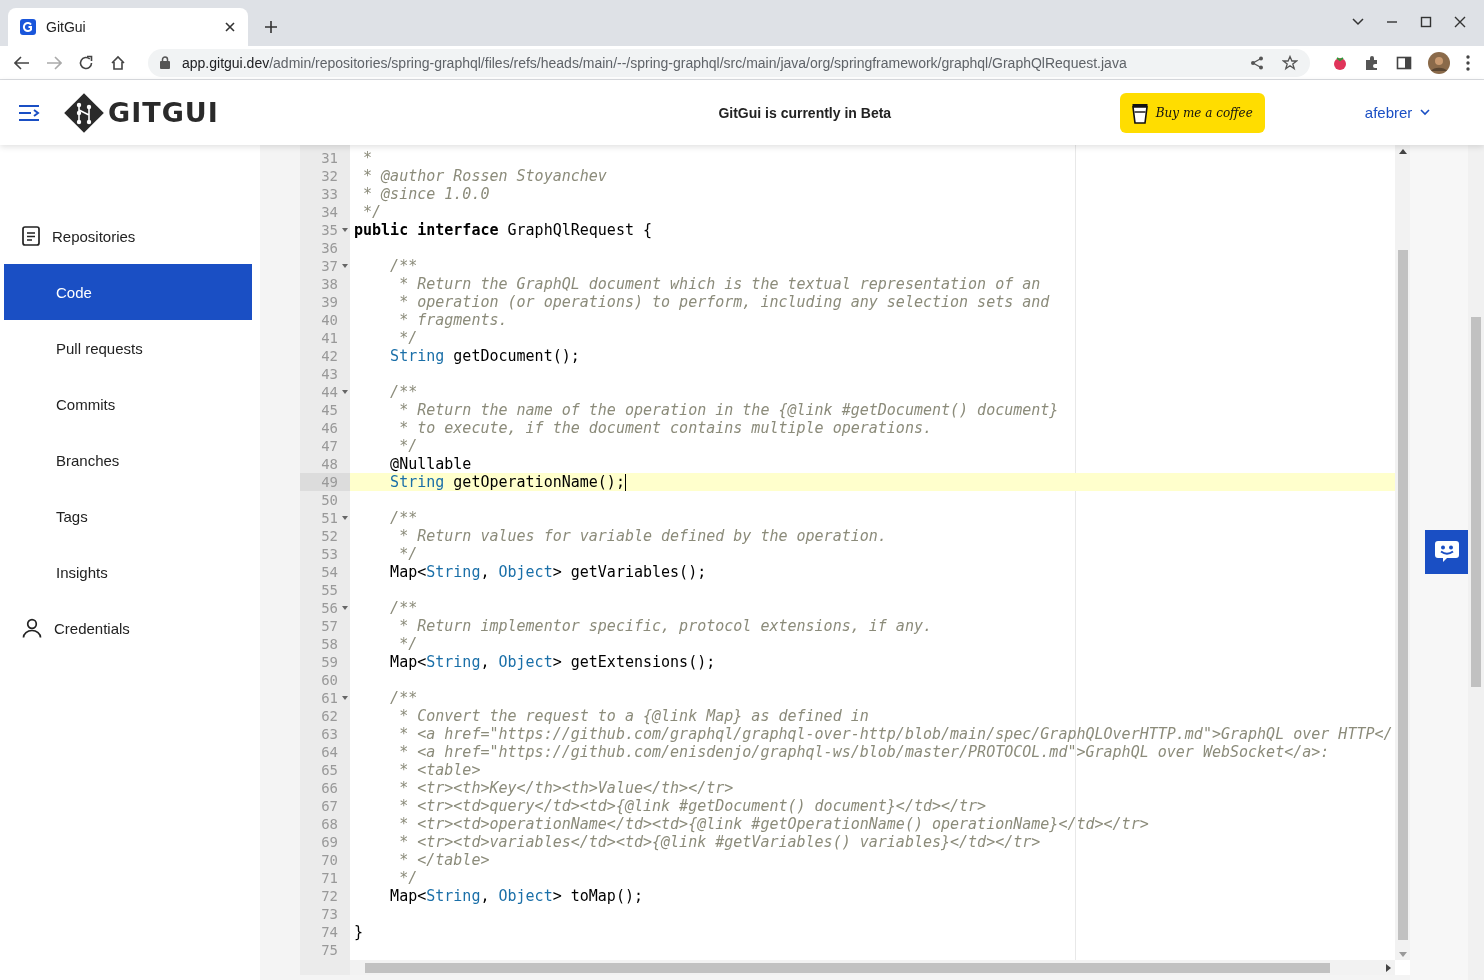  Describe the element at coordinates (128, 27) in the screenshot. I see `browser-tab: GitGui` at that location.